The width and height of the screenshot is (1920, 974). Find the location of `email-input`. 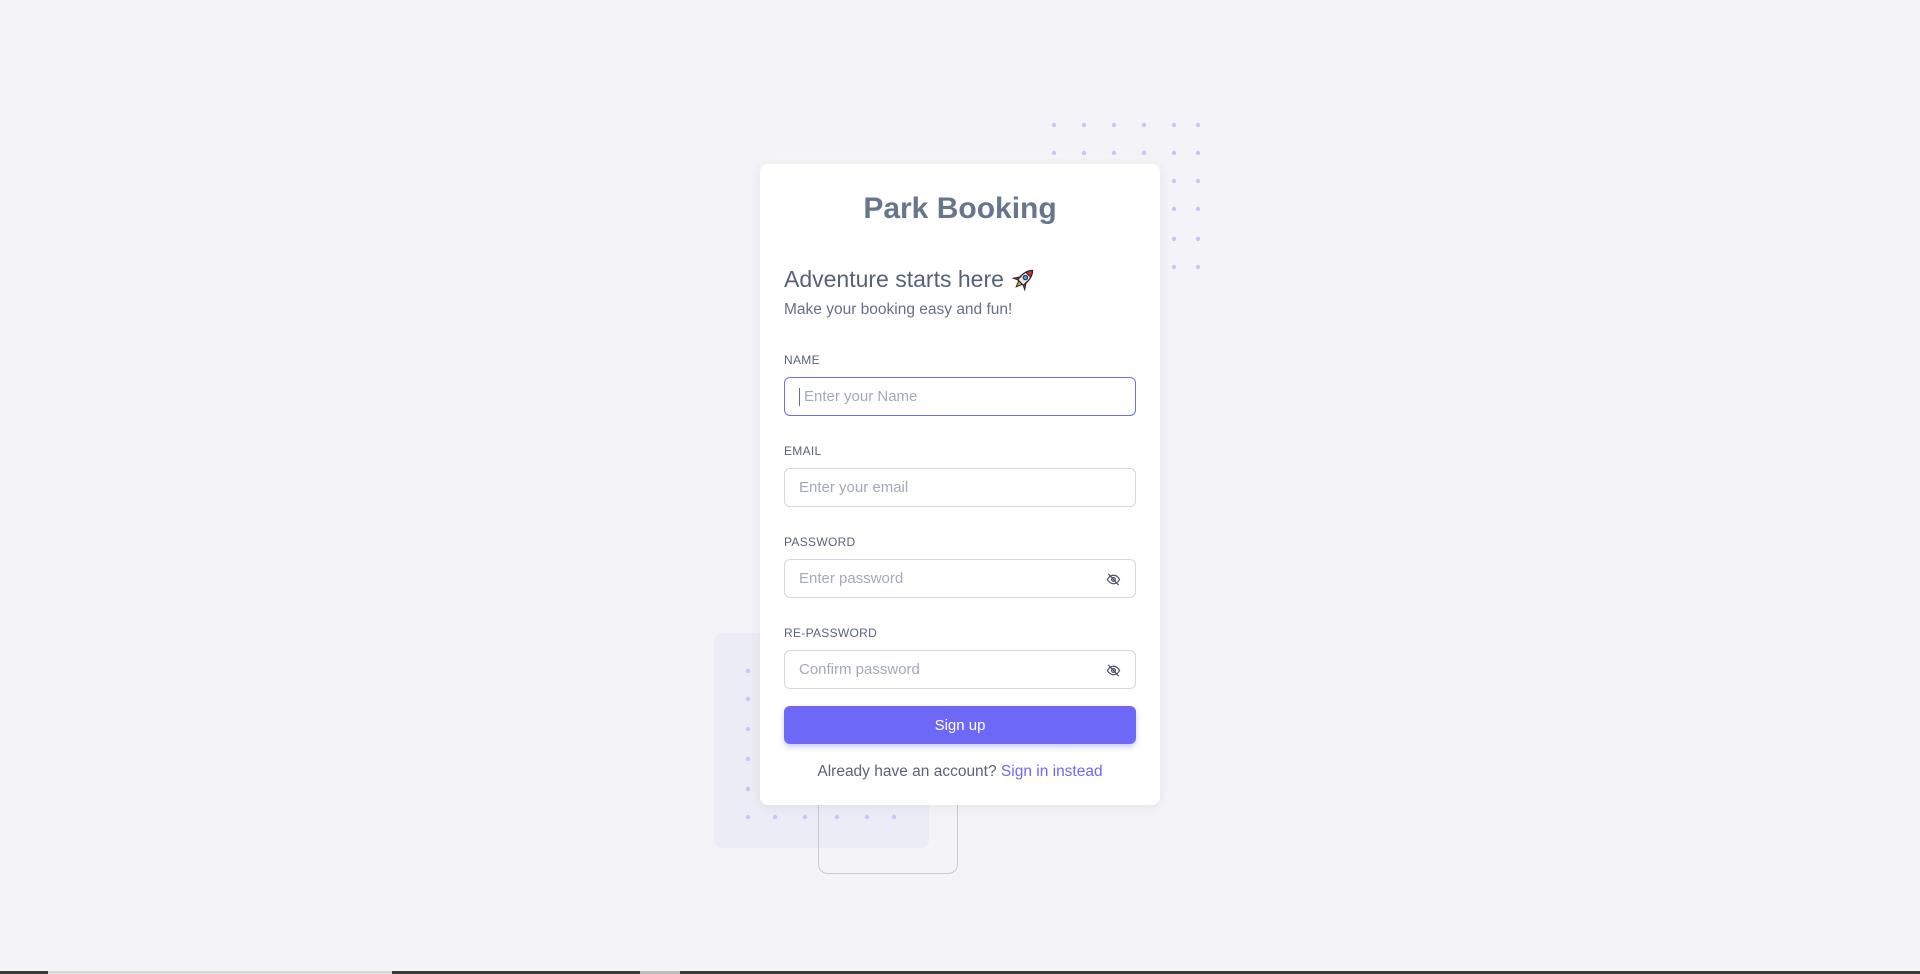

email-input is located at coordinates (960, 487).